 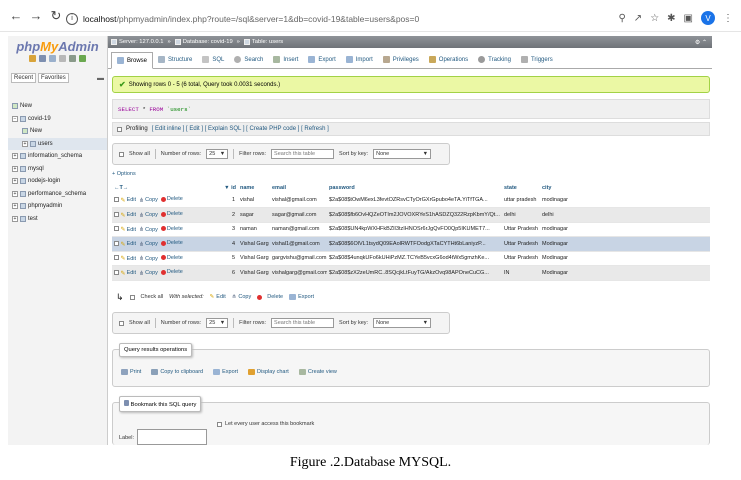 I want to click on bulk-delete-button: Delete, so click(x=270, y=297).